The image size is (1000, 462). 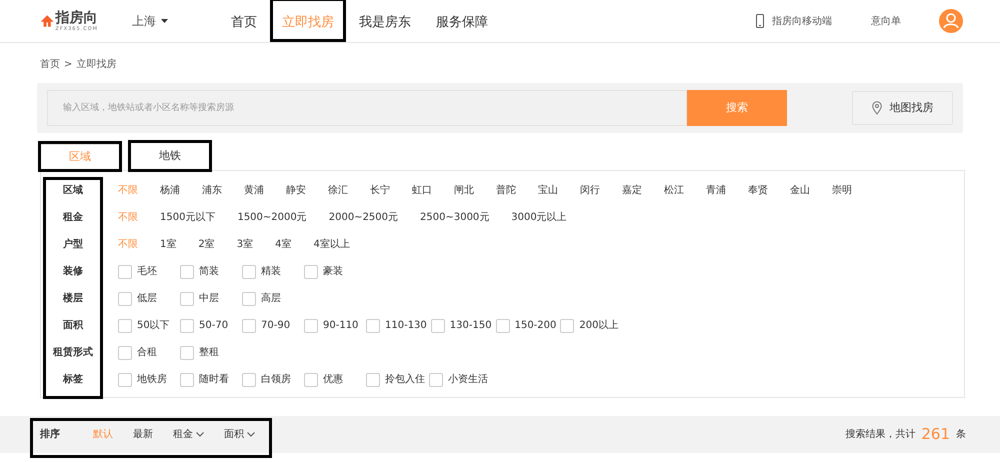 What do you see at coordinates (73, 191) in the screenshot?
I see `filter-label: 区域` at bounding box center [73, 191].